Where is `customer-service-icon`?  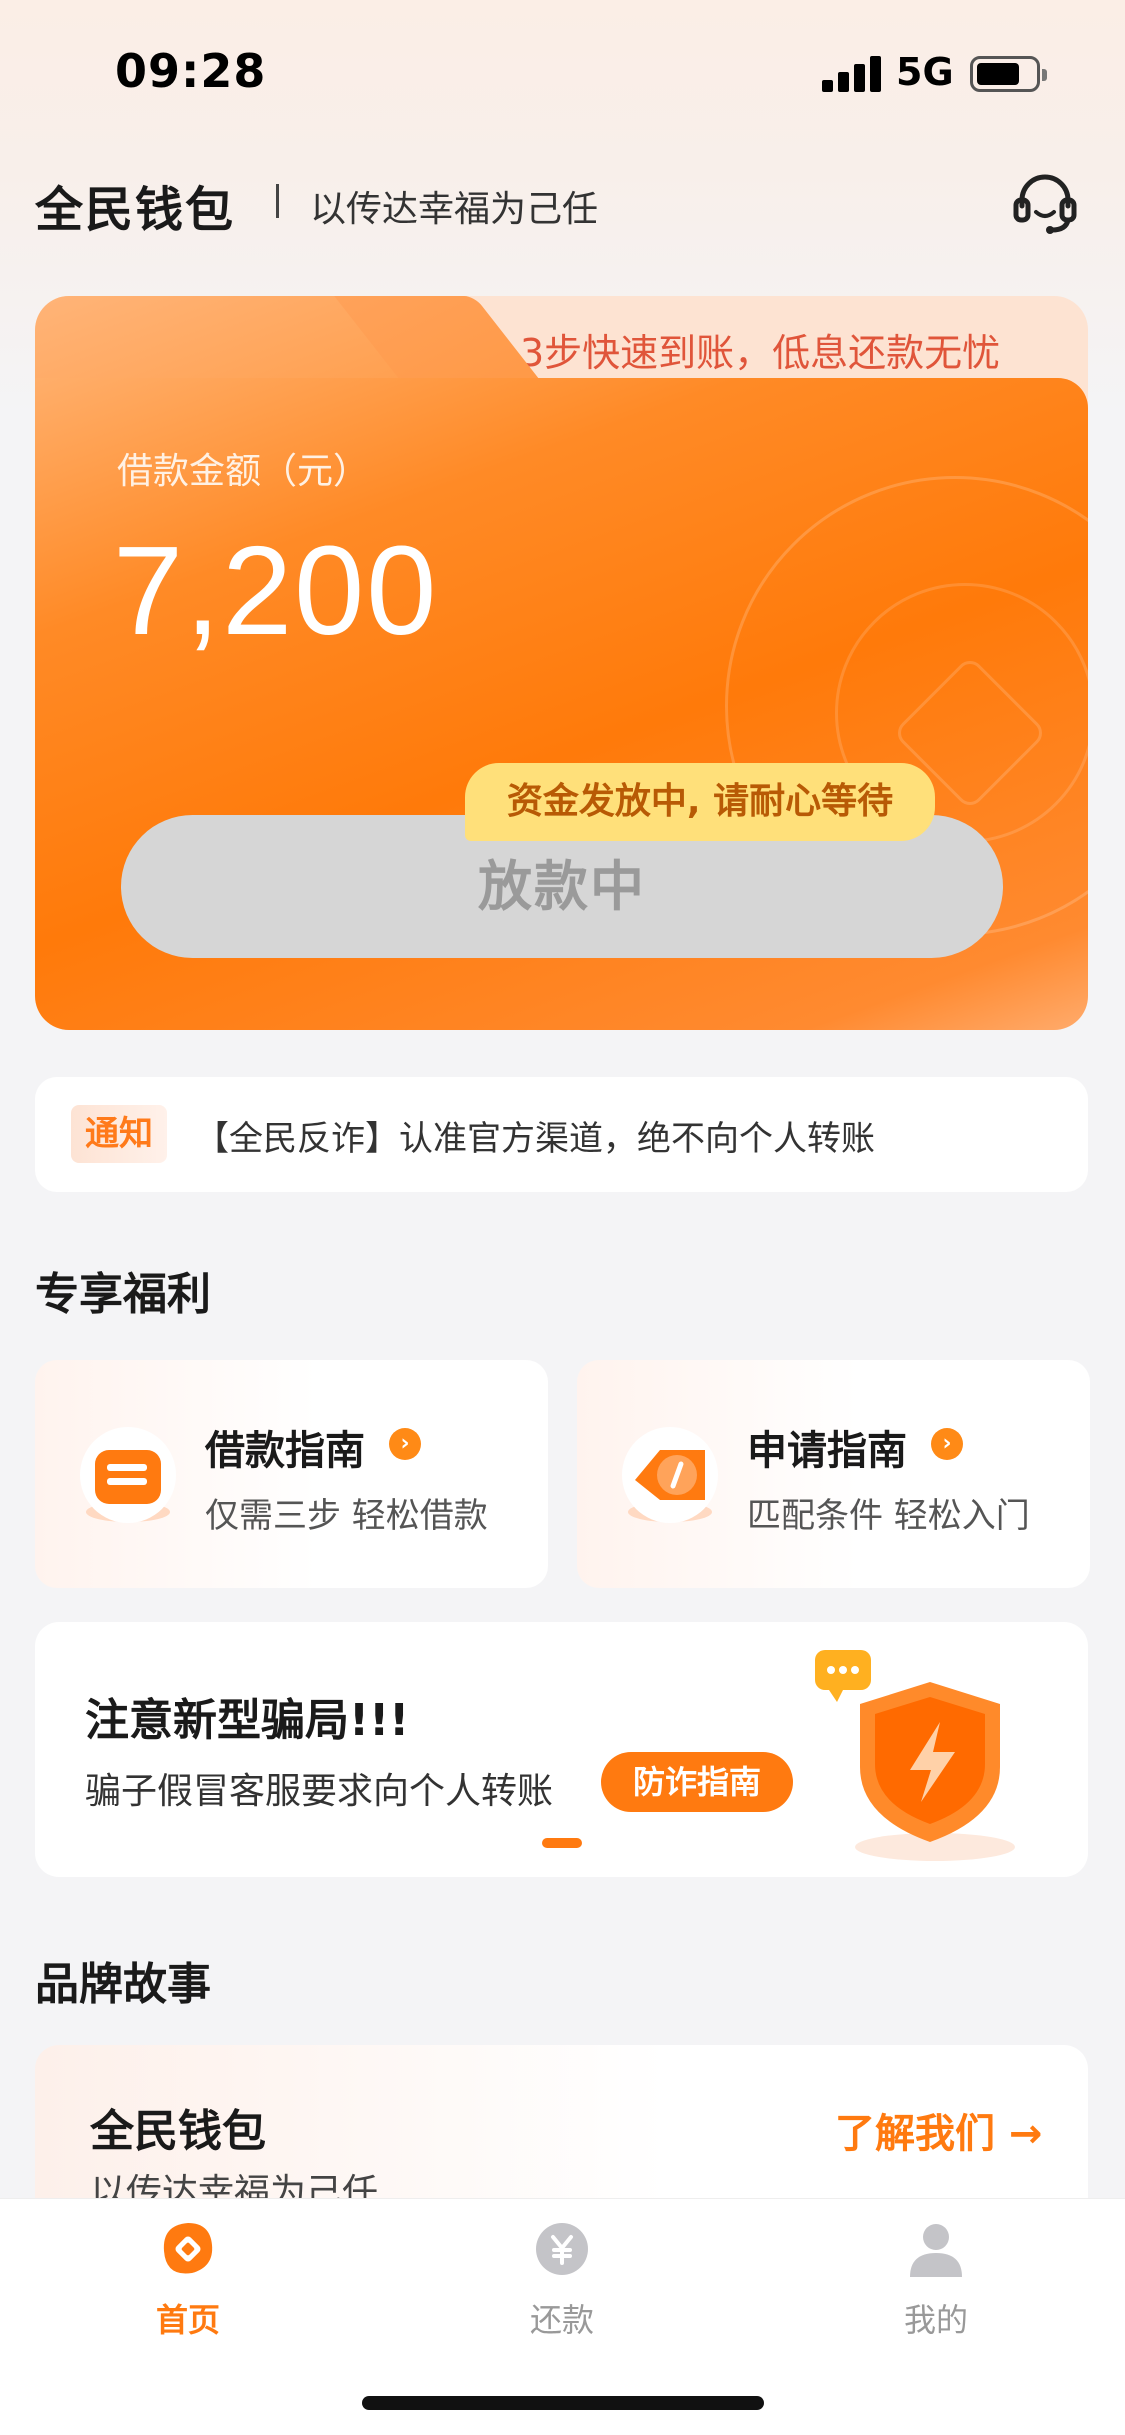
customer-service-icon is located at coordinates (1045, 203).